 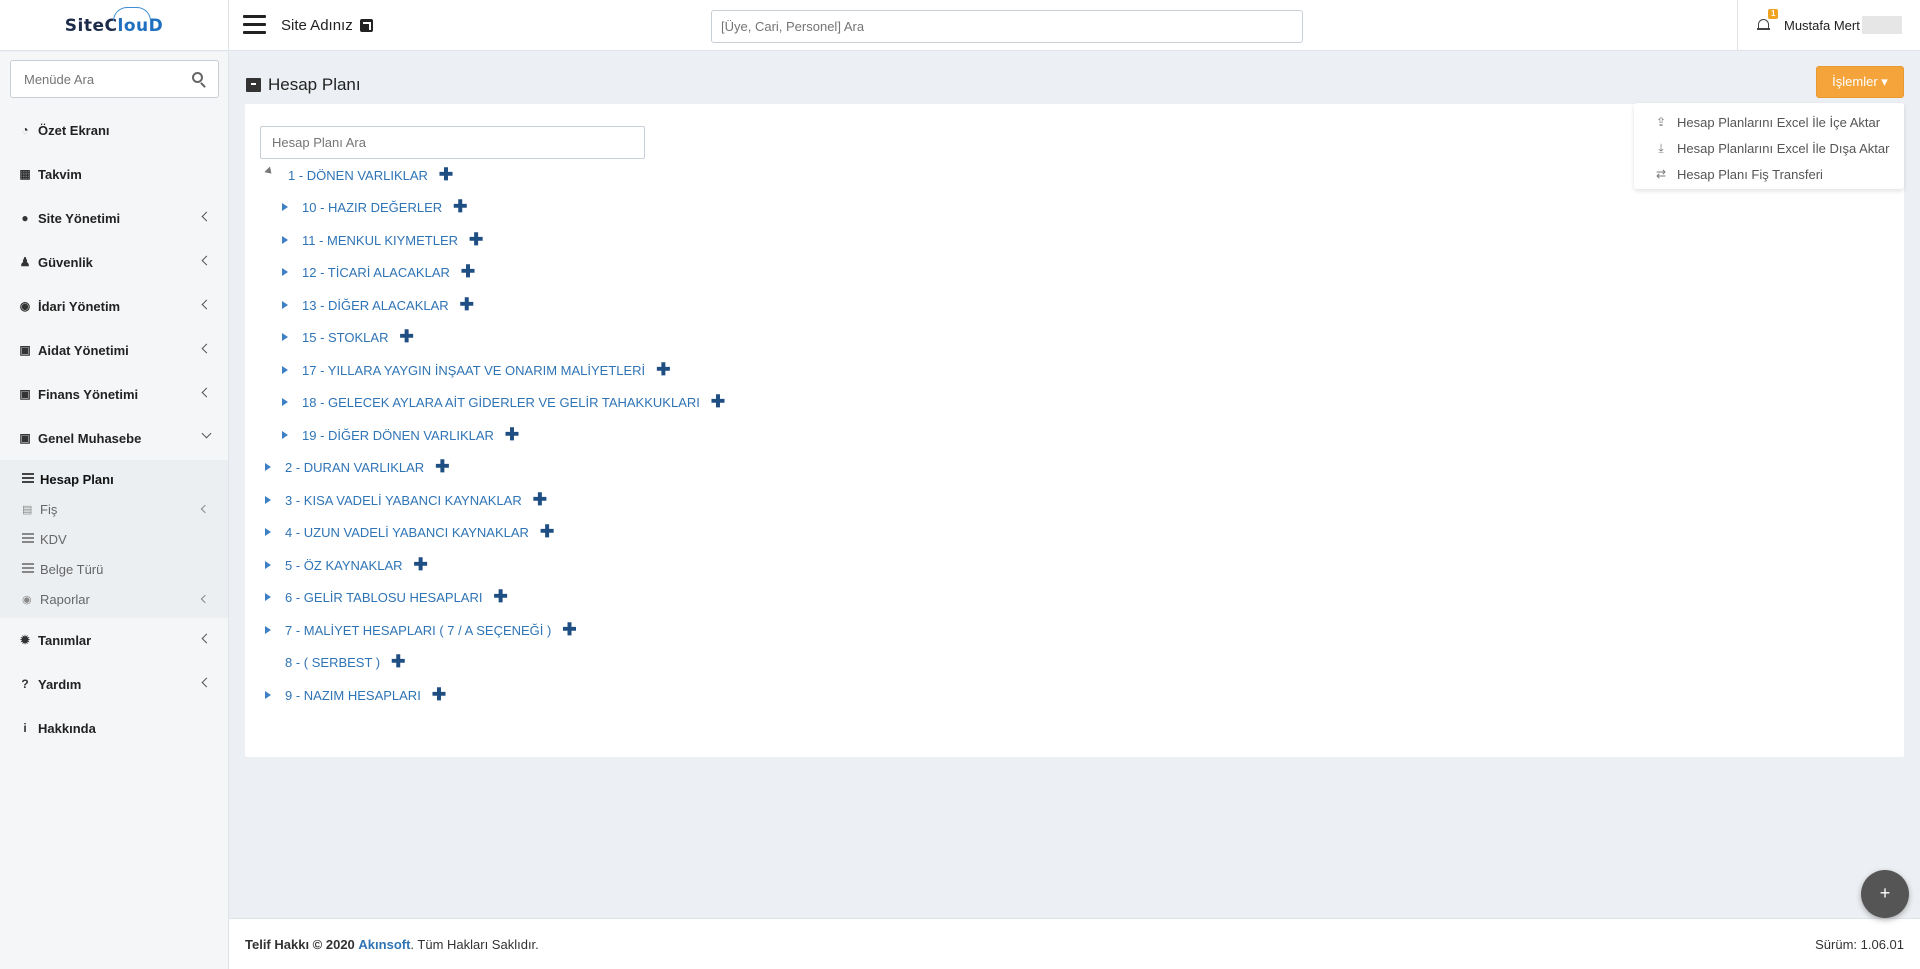 What do you see at coordinates (1885, 894) in the screenshot?
I see `floating-add-button: +` at bounding box center [1885, 894].